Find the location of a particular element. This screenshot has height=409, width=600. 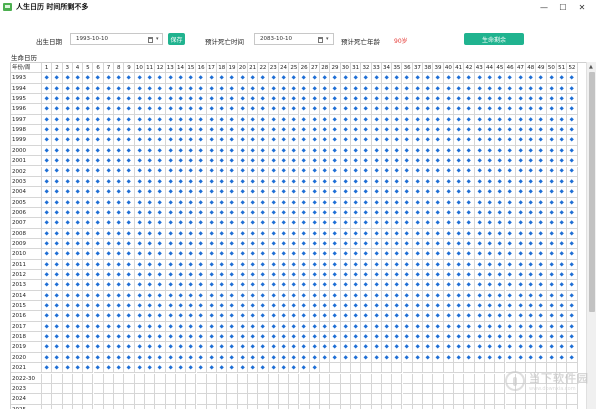

week-header: 12 is located at coordinates (160, 68).